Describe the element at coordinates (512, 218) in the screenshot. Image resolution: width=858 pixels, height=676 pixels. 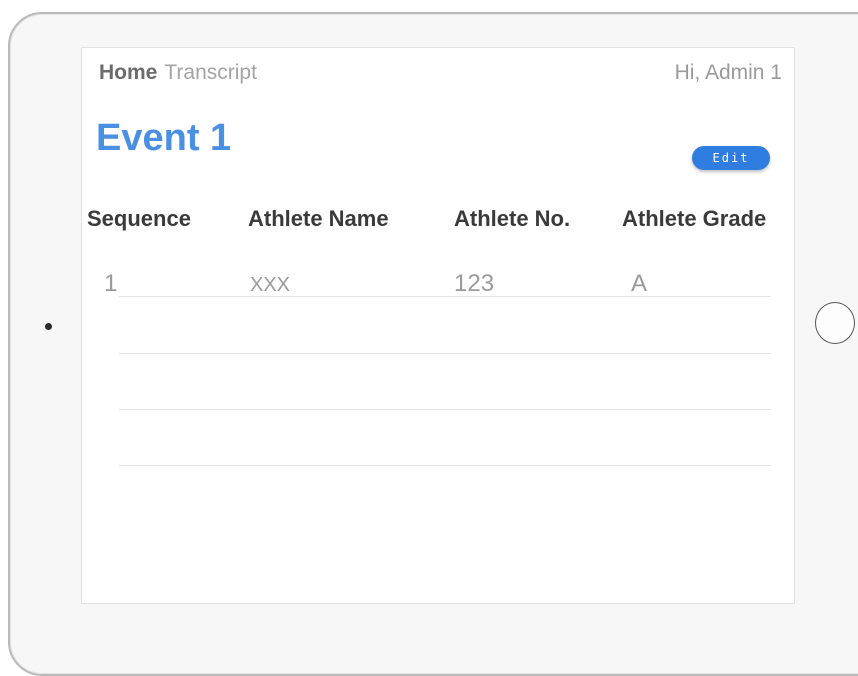
I see `column-header-athlete-no: Athlete No.` at that location.